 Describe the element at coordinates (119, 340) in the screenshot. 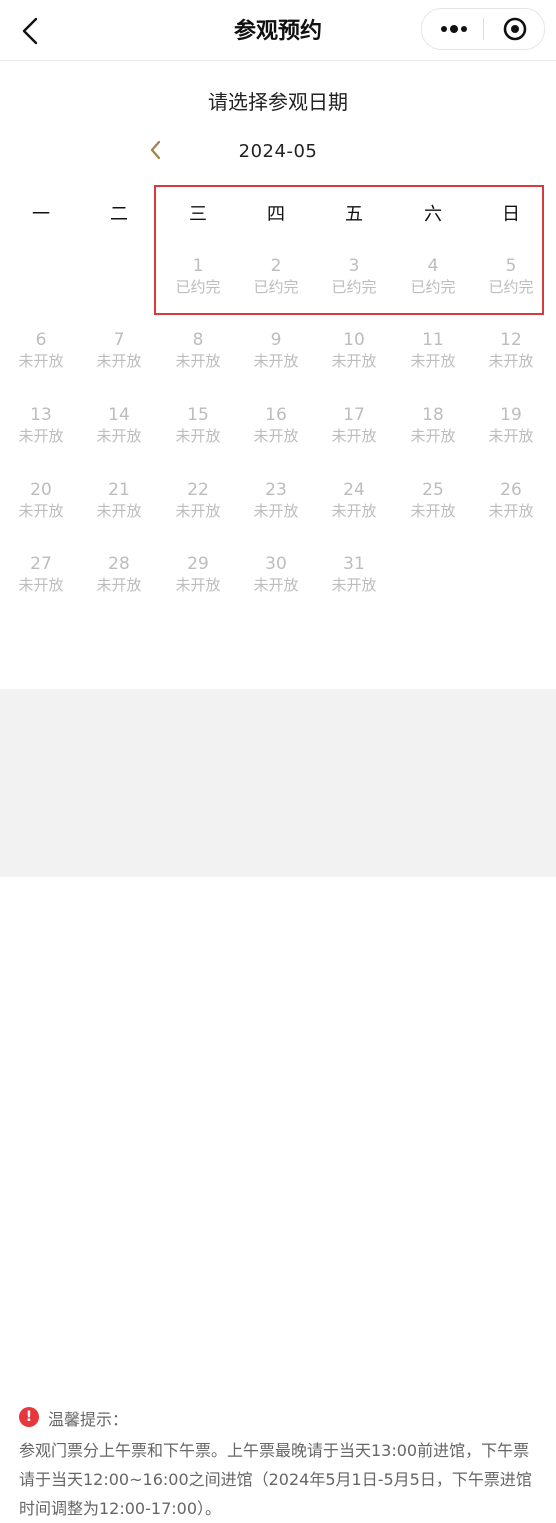

I see `day-number: 7` at that location.